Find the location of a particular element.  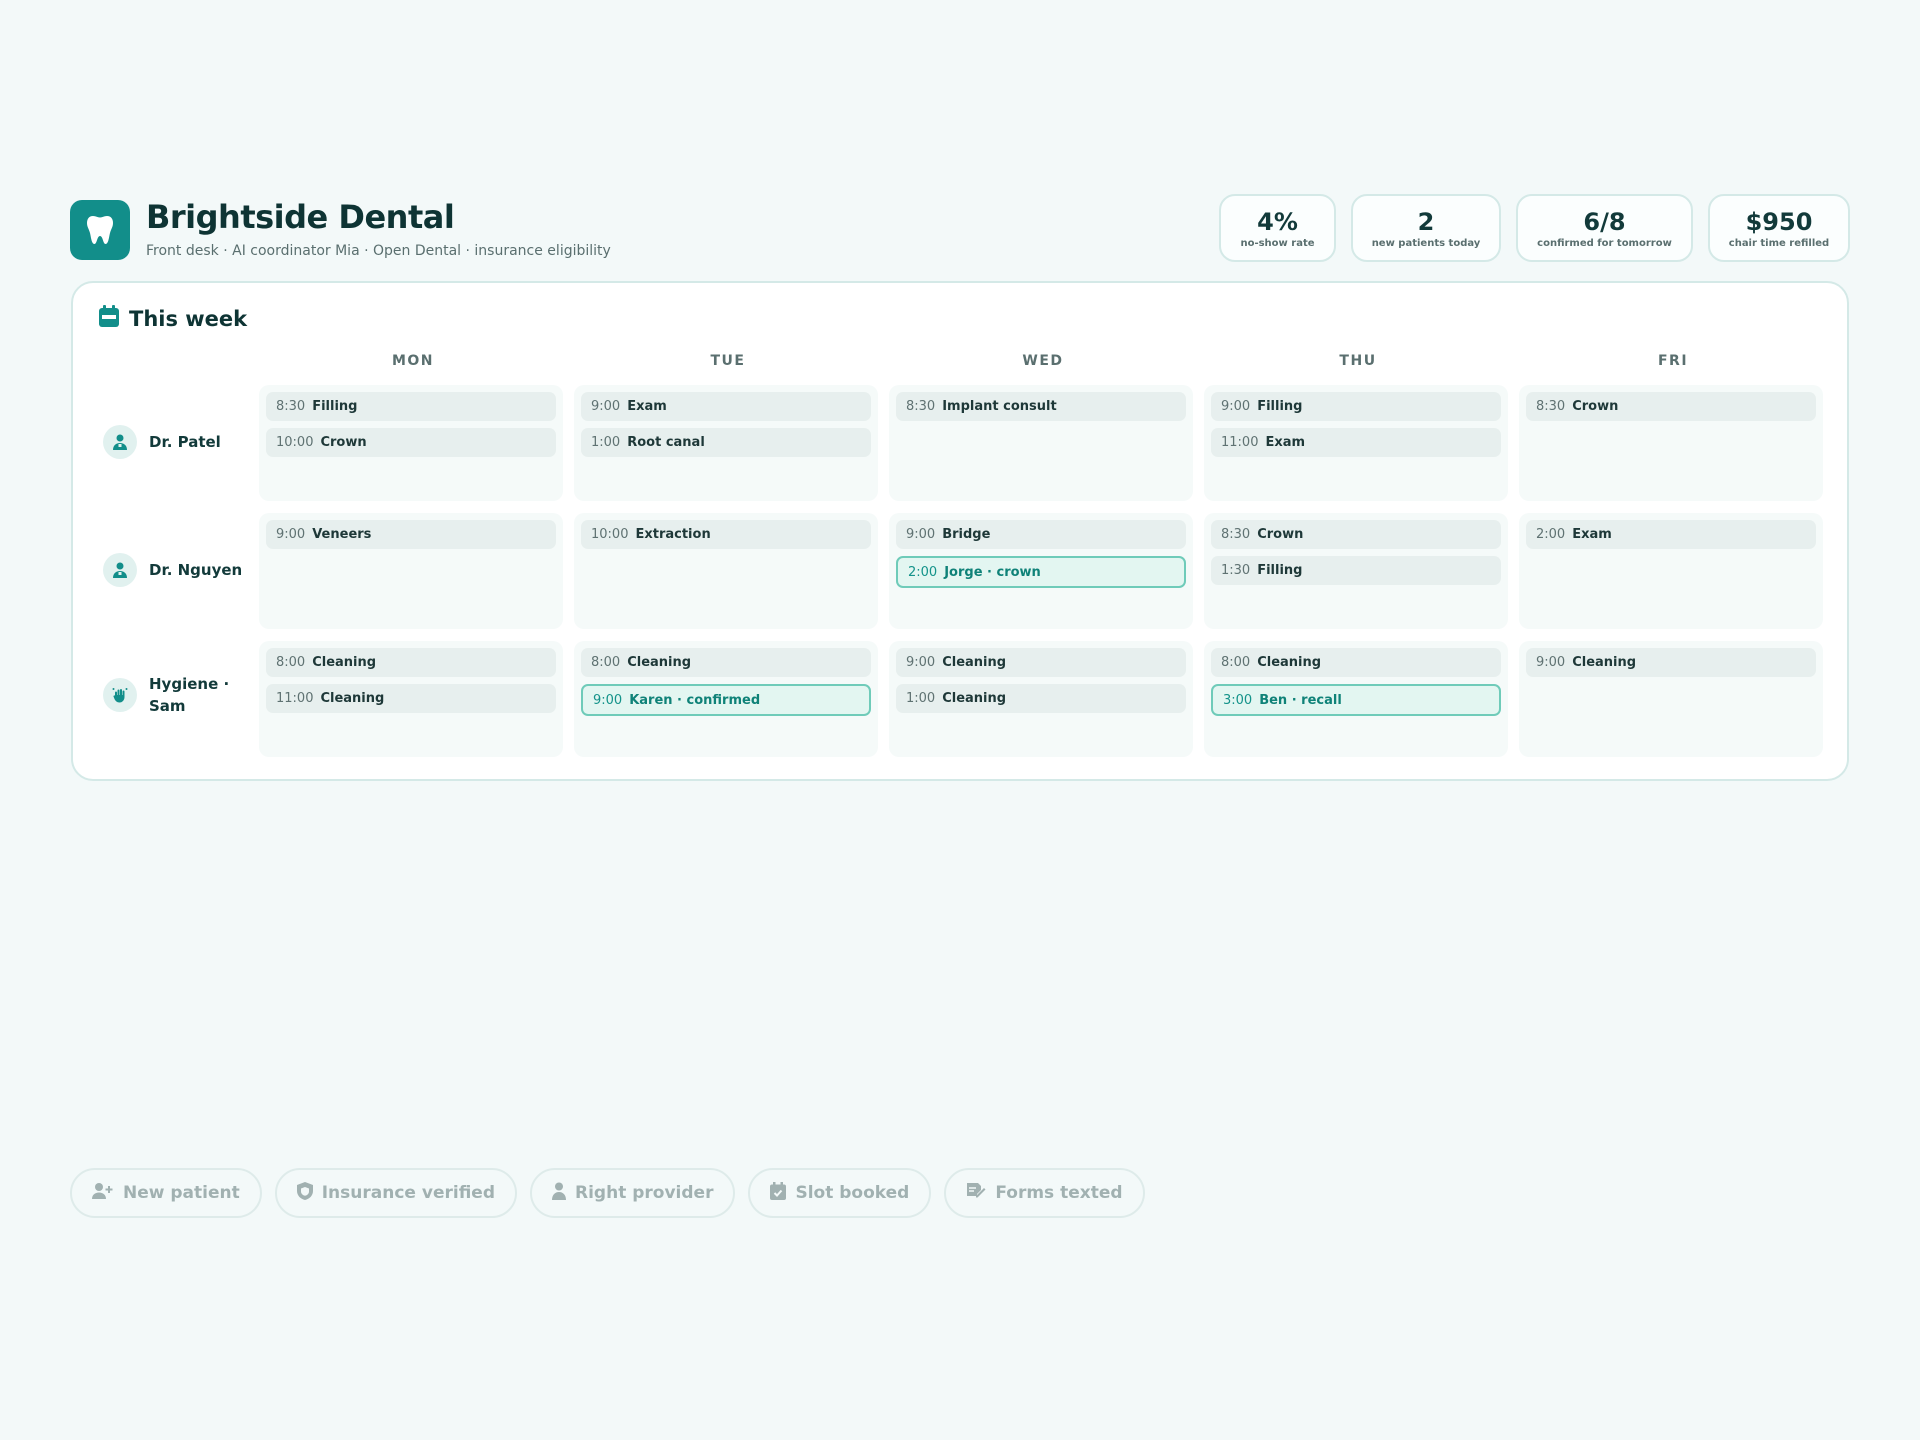

day-header-thu: THU is located at coordinates (1358, 361).